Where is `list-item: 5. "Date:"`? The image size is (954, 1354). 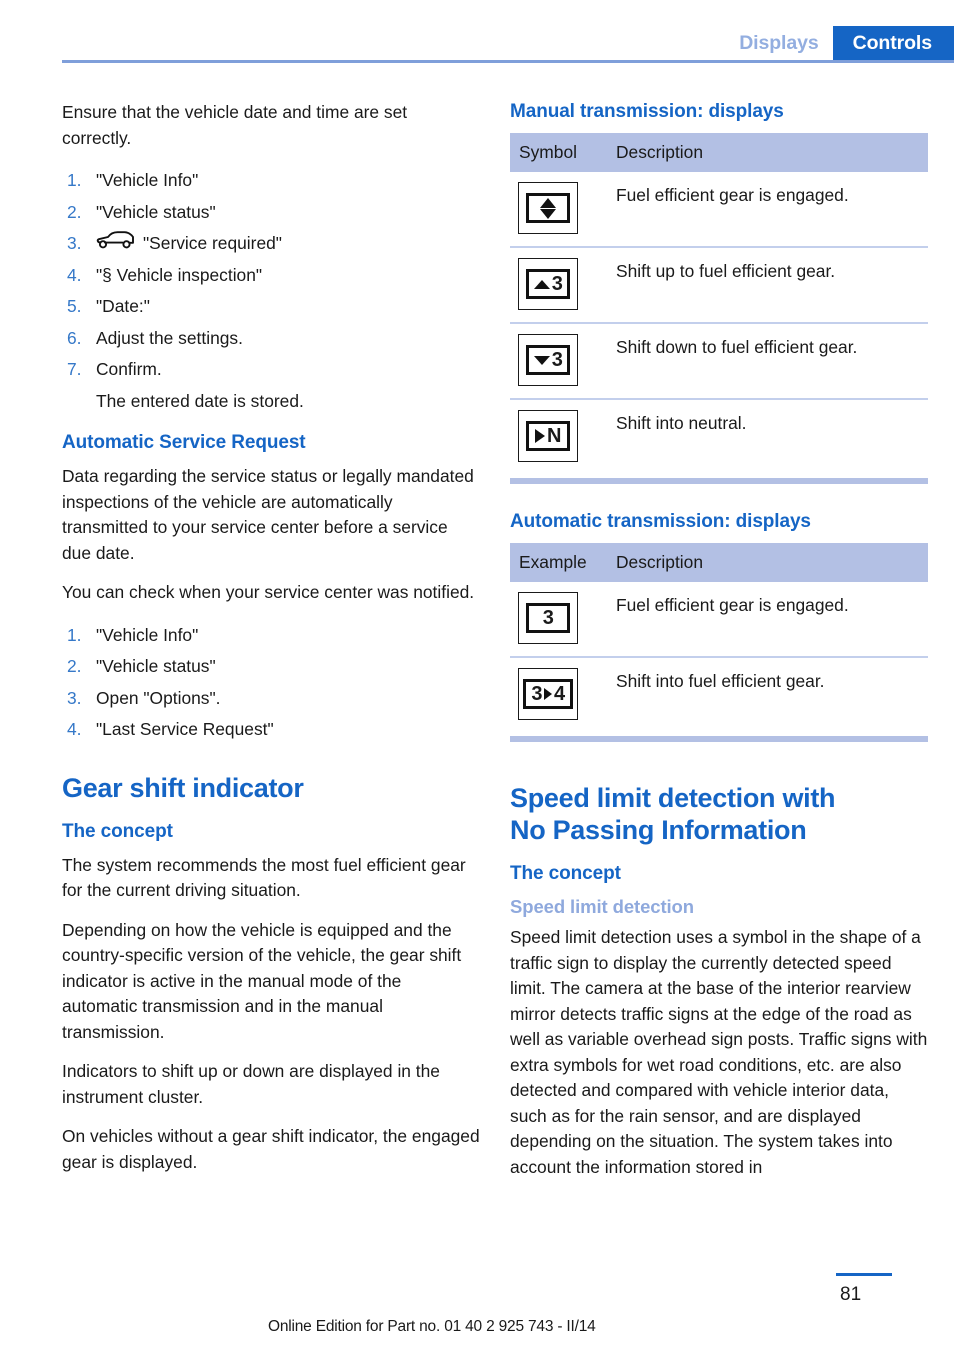 list-item: 5. "Date:" is located at coordinates (271, 307).